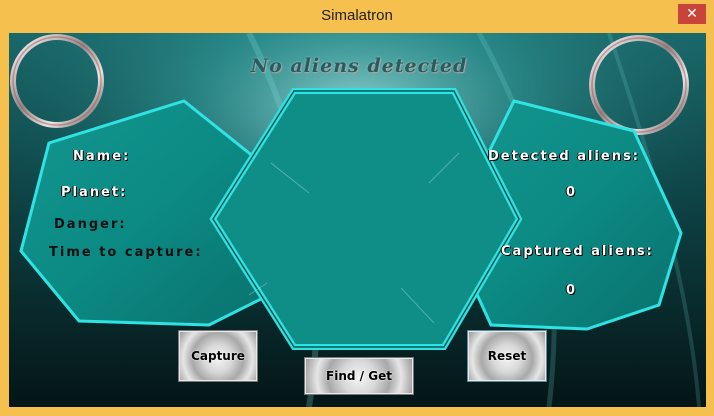 The height and width of the screenshot is (416, 714). I want to click on detected-aliens-label: Detected aliens:, so click(564, 156).